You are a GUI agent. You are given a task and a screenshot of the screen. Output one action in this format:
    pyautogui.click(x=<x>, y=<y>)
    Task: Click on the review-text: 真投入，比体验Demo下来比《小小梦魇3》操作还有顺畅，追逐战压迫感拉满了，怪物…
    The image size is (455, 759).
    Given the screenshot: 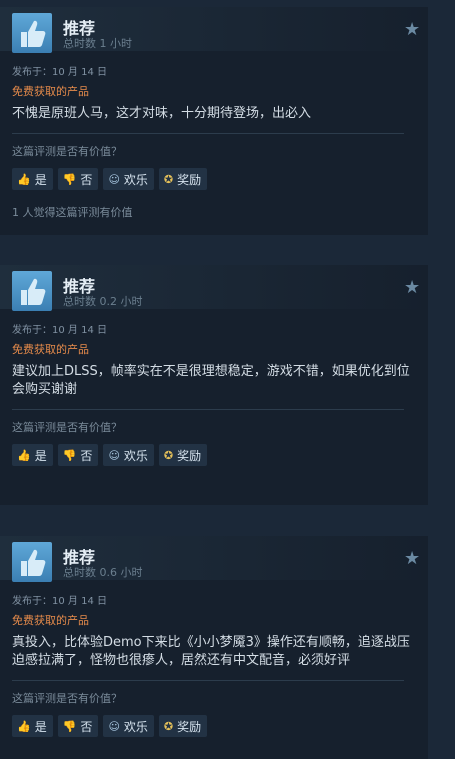 What is the action you would take?
    pyautogui.click(x=211, y=651)
    